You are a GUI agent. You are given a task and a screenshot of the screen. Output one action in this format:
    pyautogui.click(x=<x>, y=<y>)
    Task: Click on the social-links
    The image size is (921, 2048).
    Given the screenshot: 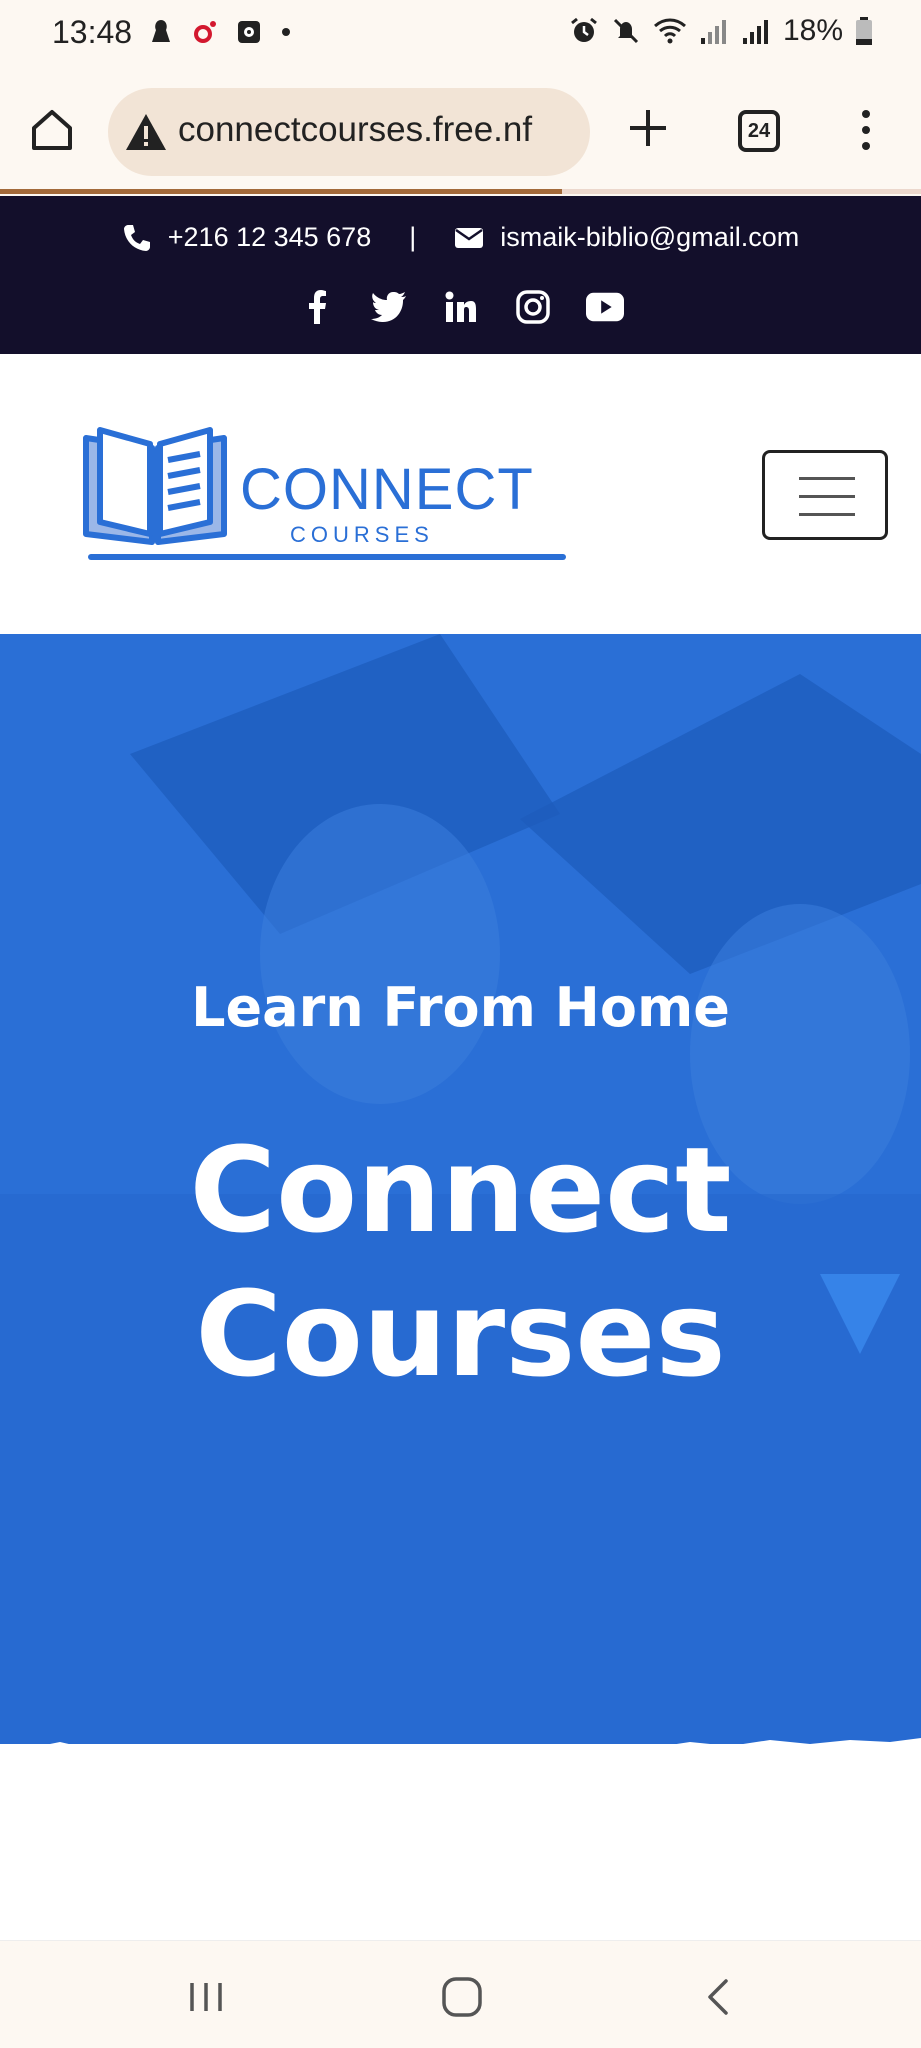 What is the action you would take?
    pyautogui.click(x=460, y=307)
    